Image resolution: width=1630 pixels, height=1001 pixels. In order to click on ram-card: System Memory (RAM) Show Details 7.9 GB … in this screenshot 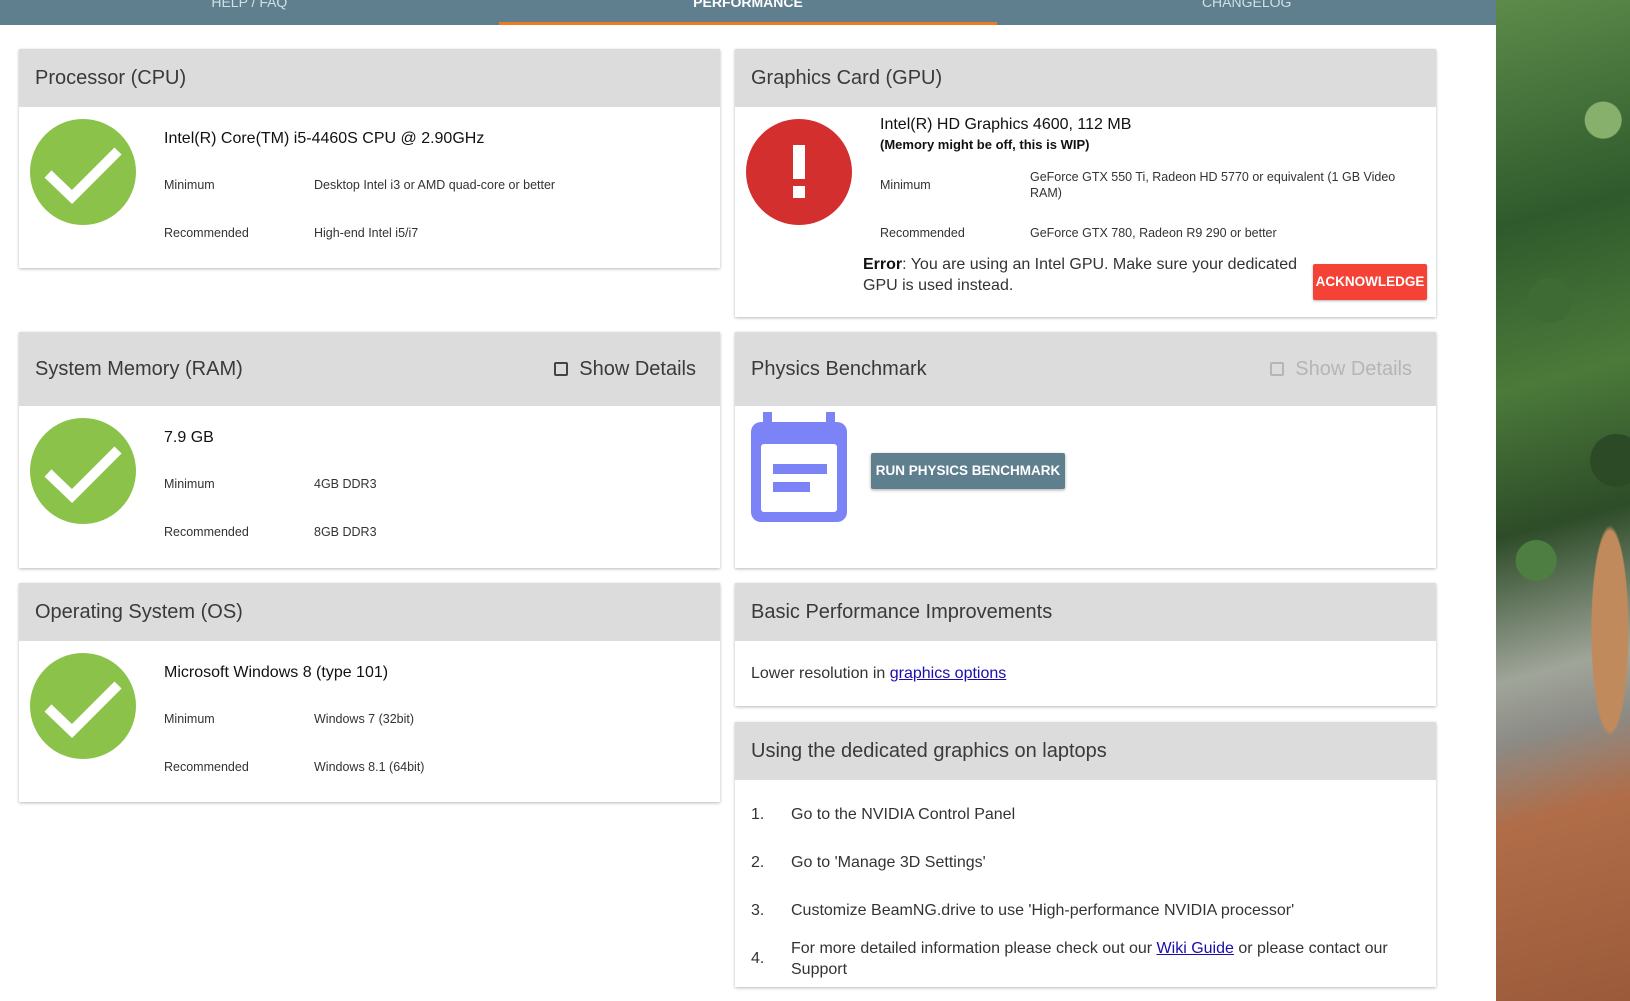, I will do `click(369, 450)`.